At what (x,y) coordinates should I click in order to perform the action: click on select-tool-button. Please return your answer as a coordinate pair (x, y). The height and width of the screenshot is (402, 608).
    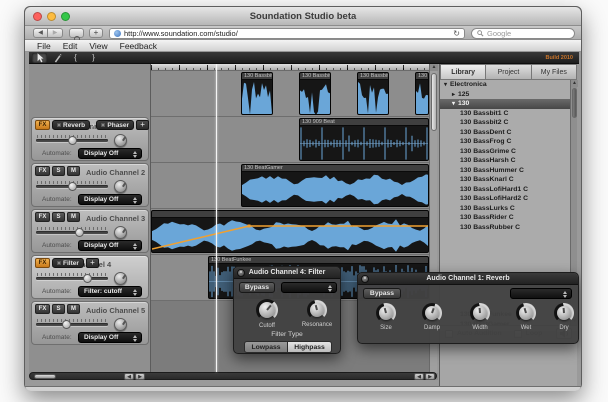
    Looking at the image, I should click on (39, 57).